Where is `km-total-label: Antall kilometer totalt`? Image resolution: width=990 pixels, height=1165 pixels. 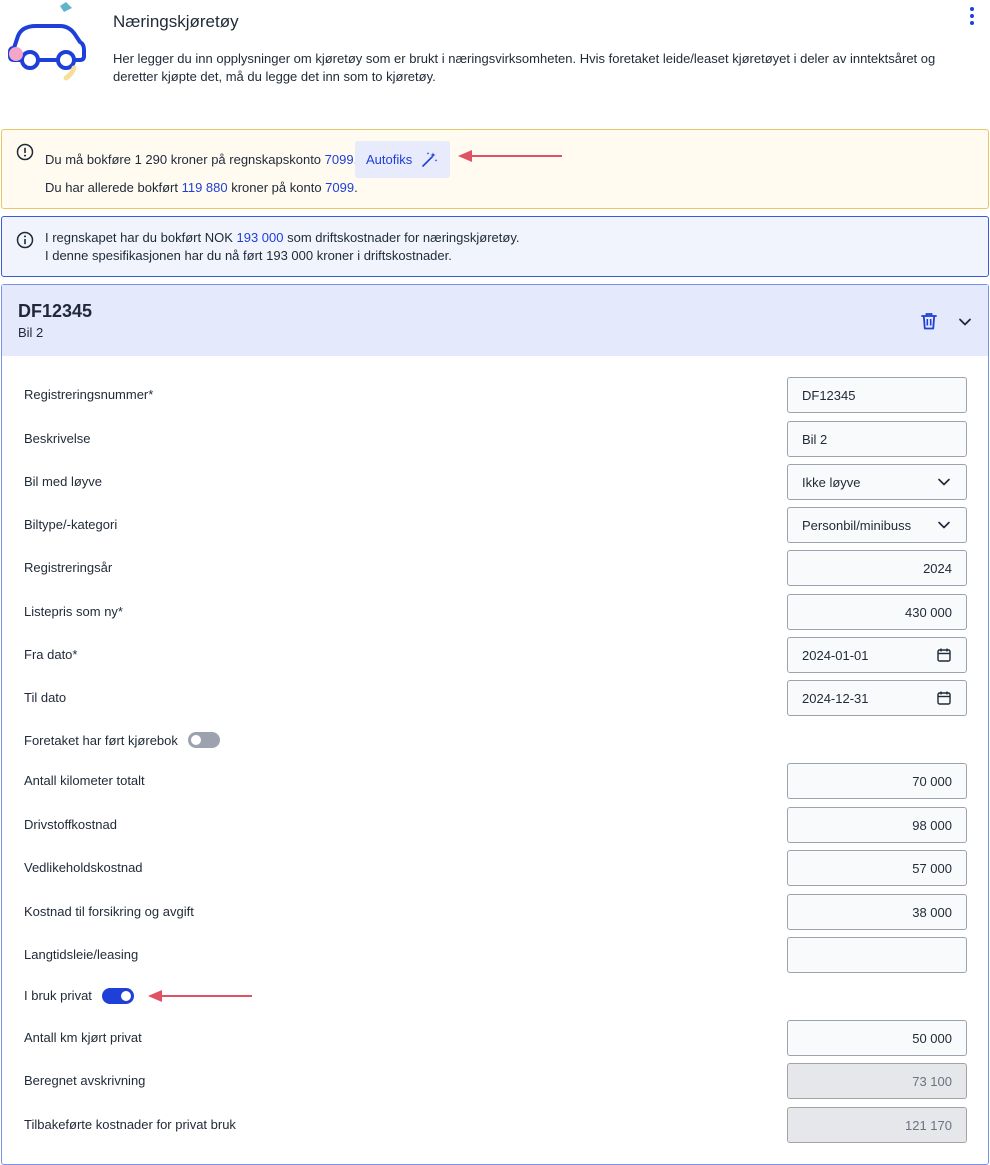 km-total-label: Antall kilometer totalt is located at coordinates (84, 780).